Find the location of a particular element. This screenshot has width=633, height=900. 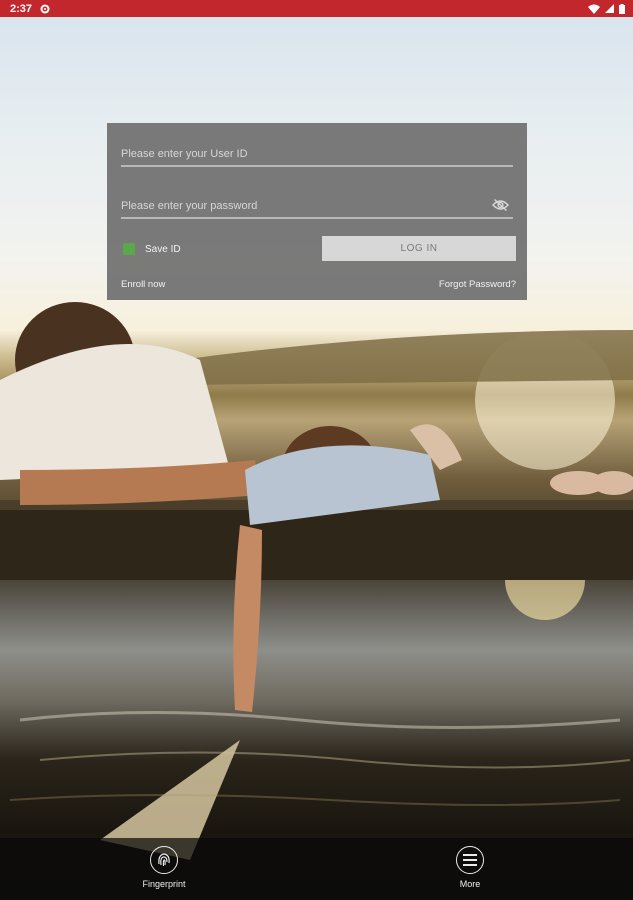

user-id-field is located at coordinates (317, 155).